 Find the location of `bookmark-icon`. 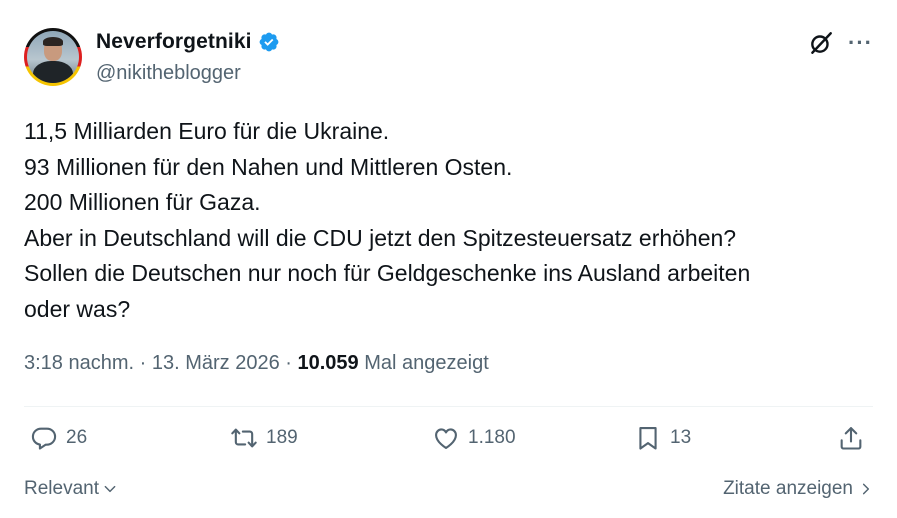

bookmark-icon is located at coordinates (648, 438).